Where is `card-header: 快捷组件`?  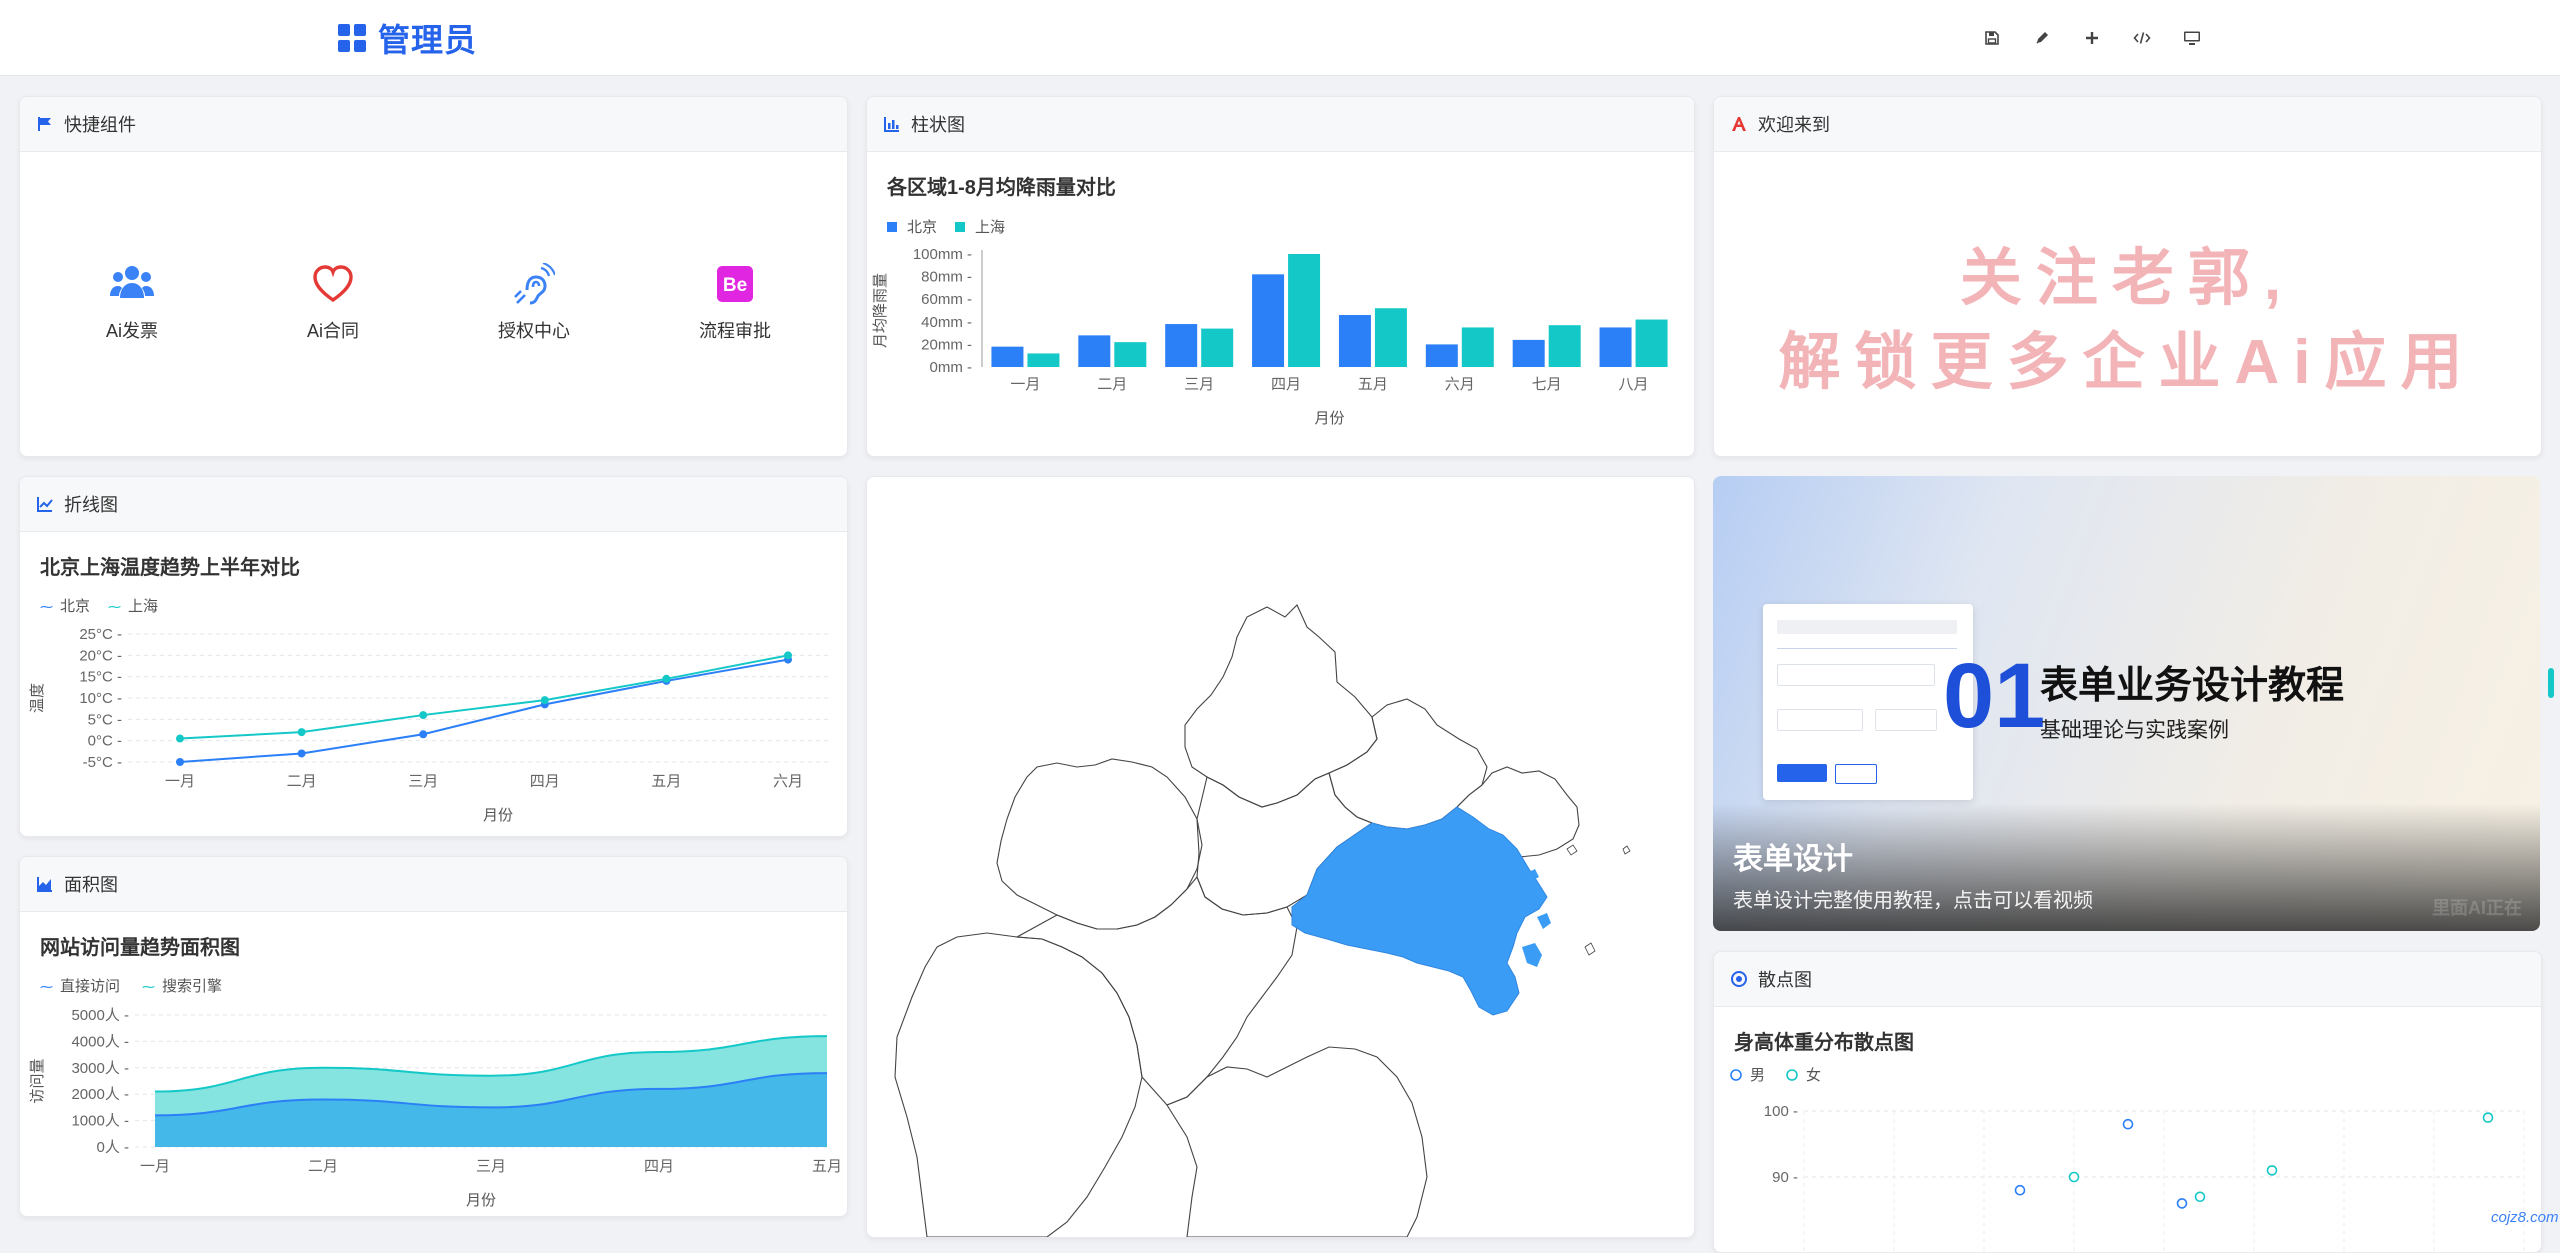
card-header: 快捷组件 is located at coordinates (433, 124).